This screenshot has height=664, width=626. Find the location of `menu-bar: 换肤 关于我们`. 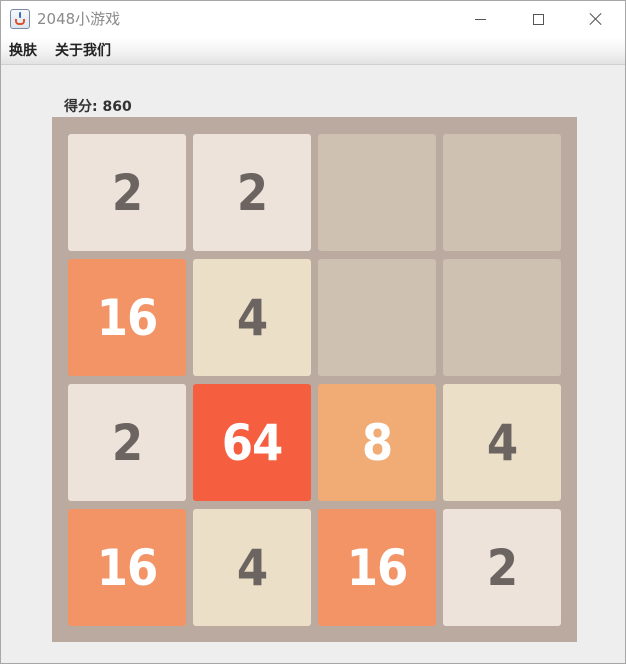

menu-bar: 换肤 关于我们 is located at coordinates (313, 51).